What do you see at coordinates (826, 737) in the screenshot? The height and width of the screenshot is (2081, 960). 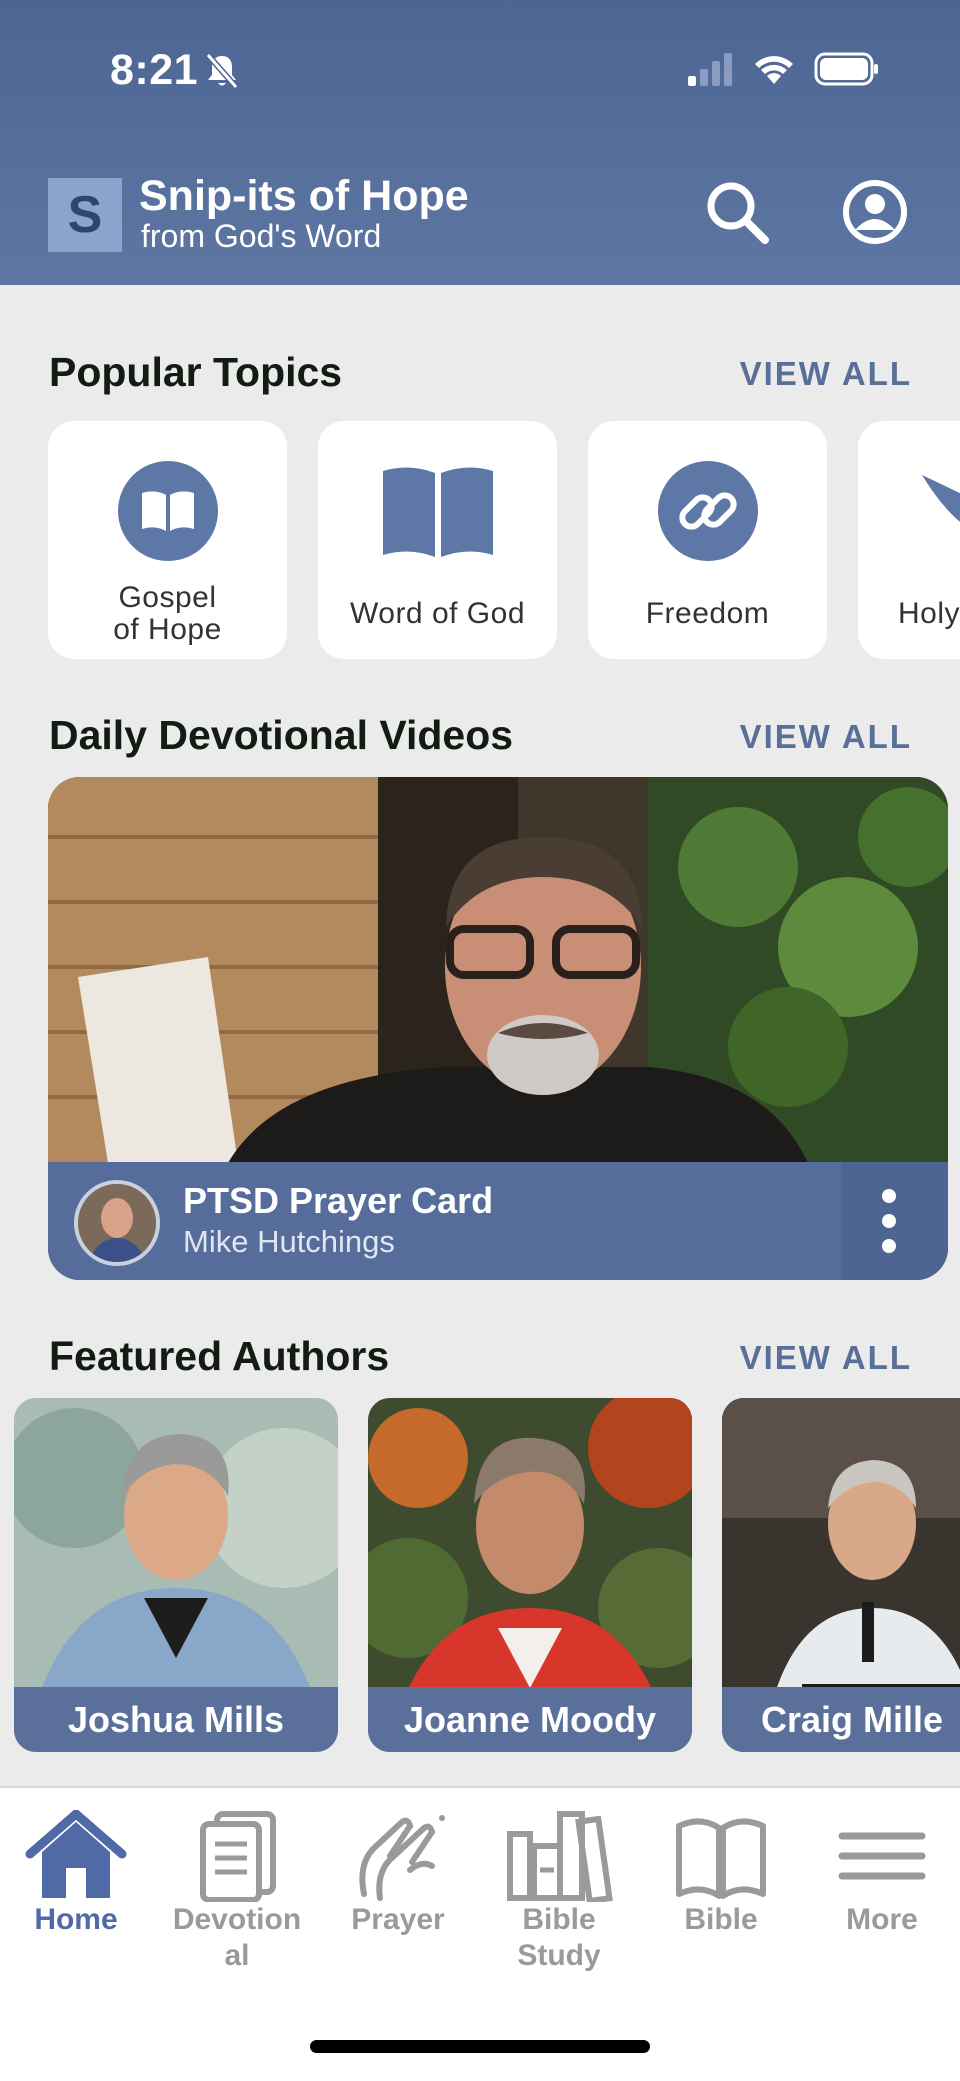 I see `daily-videos-view-all: VIEW ALL` at bounding box center [826, 737].